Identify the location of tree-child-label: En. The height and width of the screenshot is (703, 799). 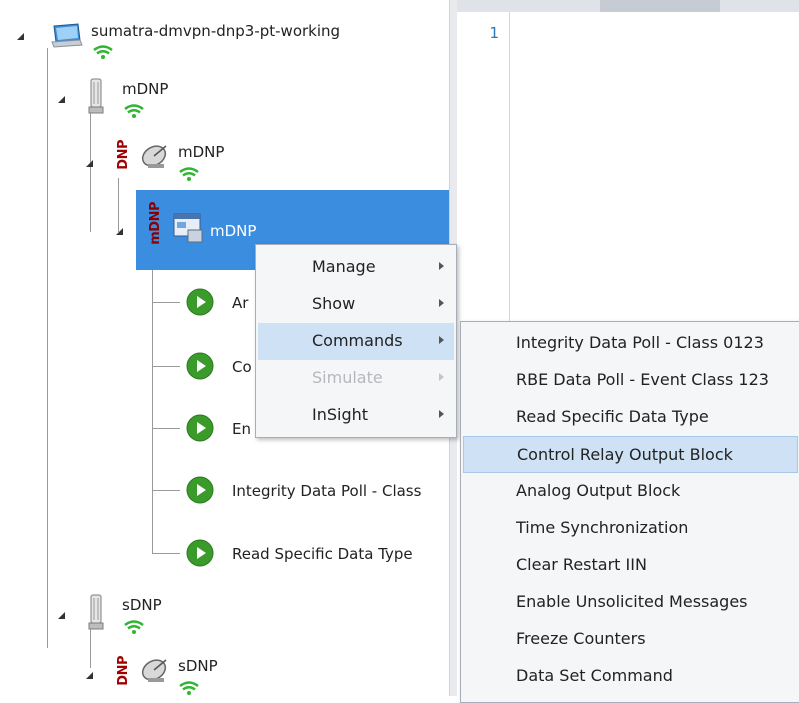
(241, 429).